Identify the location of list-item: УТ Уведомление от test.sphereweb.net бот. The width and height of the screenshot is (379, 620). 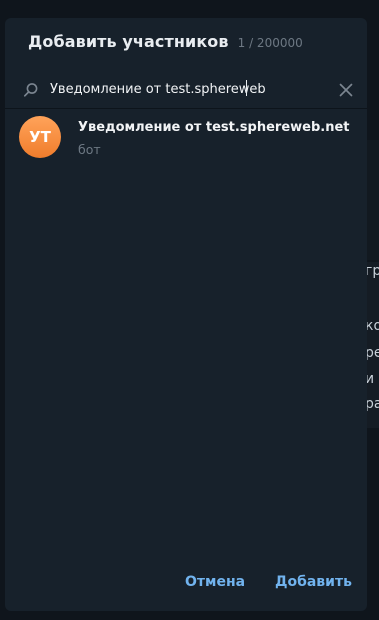
(186, 139).